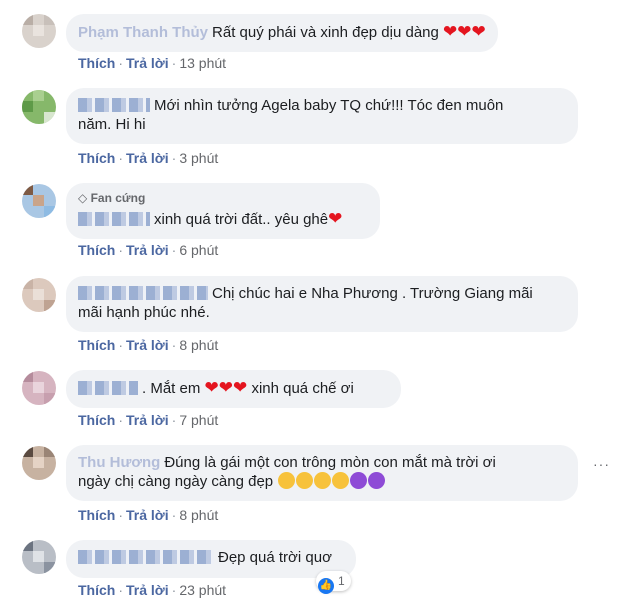 The width and height of the screenshot is (620, 609). What do you see at coordinates (119, 462) in the screenshot?
I see `commenter-name: Thu Hương` at bounding box center [119, 462].